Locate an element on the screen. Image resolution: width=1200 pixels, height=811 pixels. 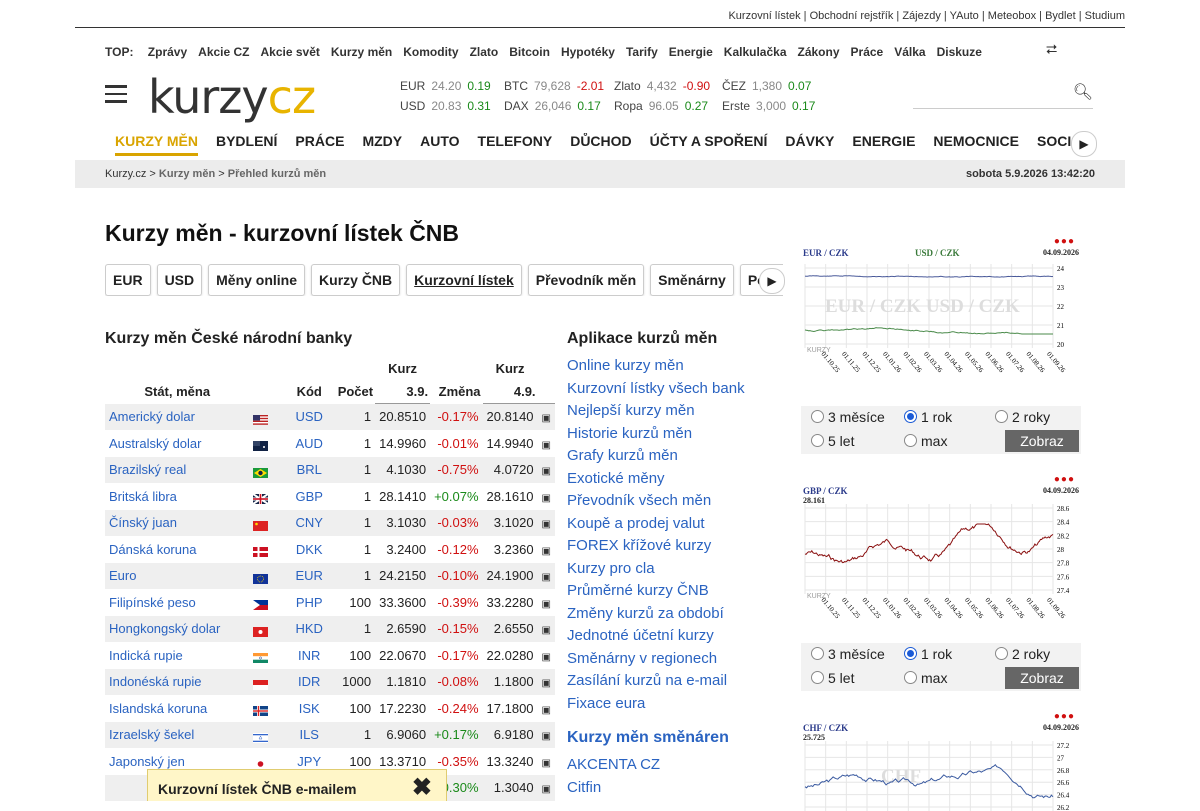
section-tab: Převodník měn is located at coordinates (586, 280).